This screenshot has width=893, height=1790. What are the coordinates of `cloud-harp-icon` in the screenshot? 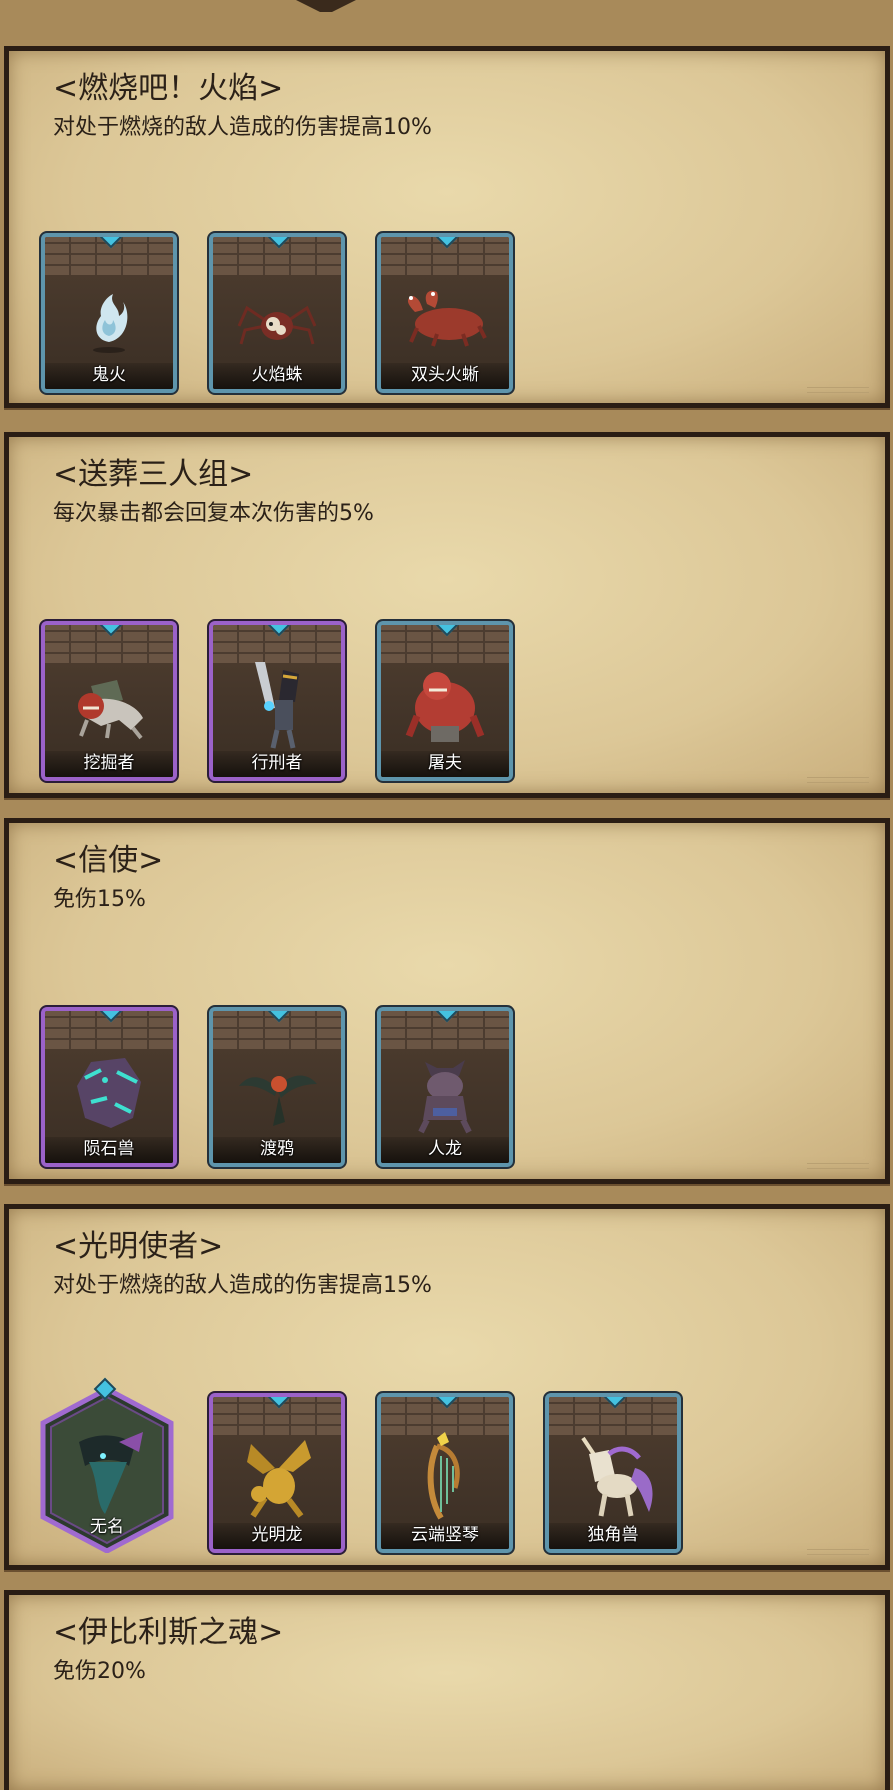 It's located at (443, 1476).